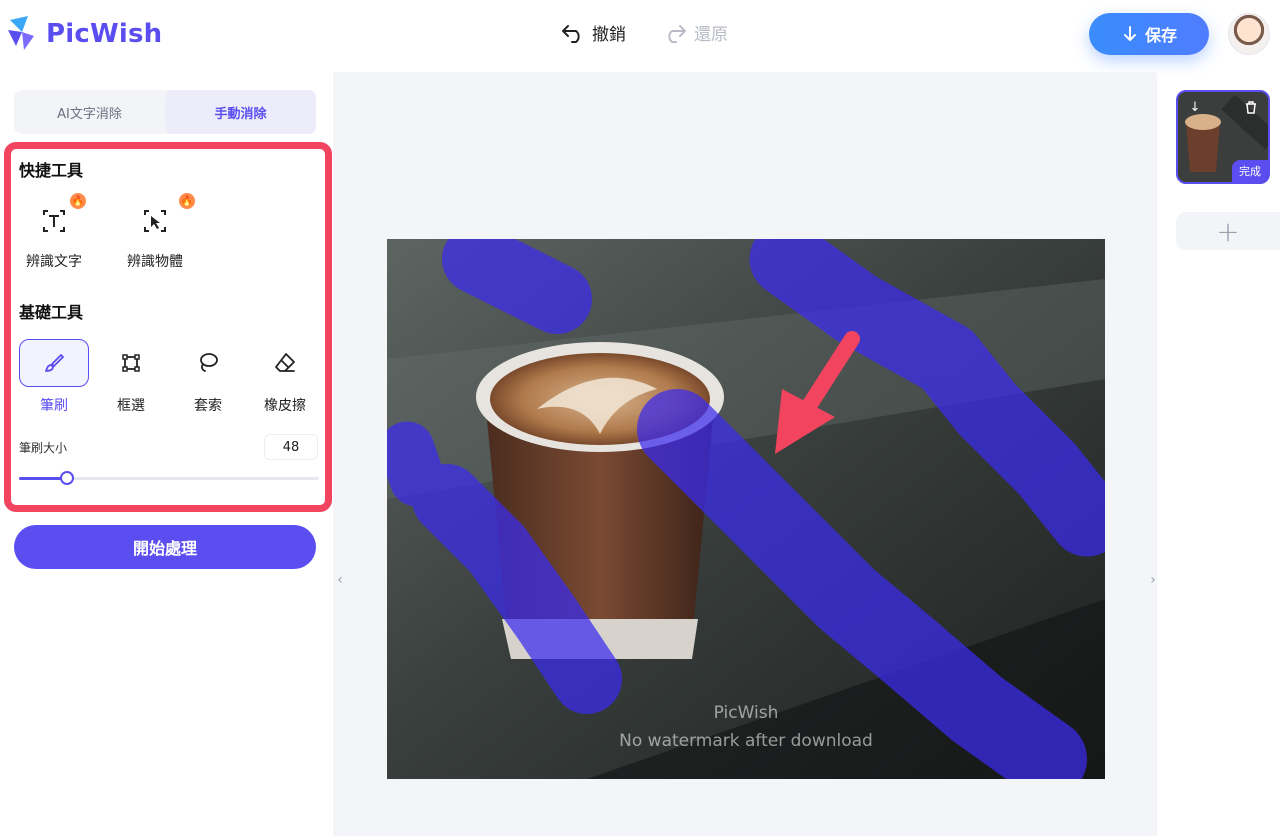 The image size is (1280, 836). What do you see at coordinates (54, 221) in the screenshot?
I see `text-detect-icon` at bounding box center [54, 221].